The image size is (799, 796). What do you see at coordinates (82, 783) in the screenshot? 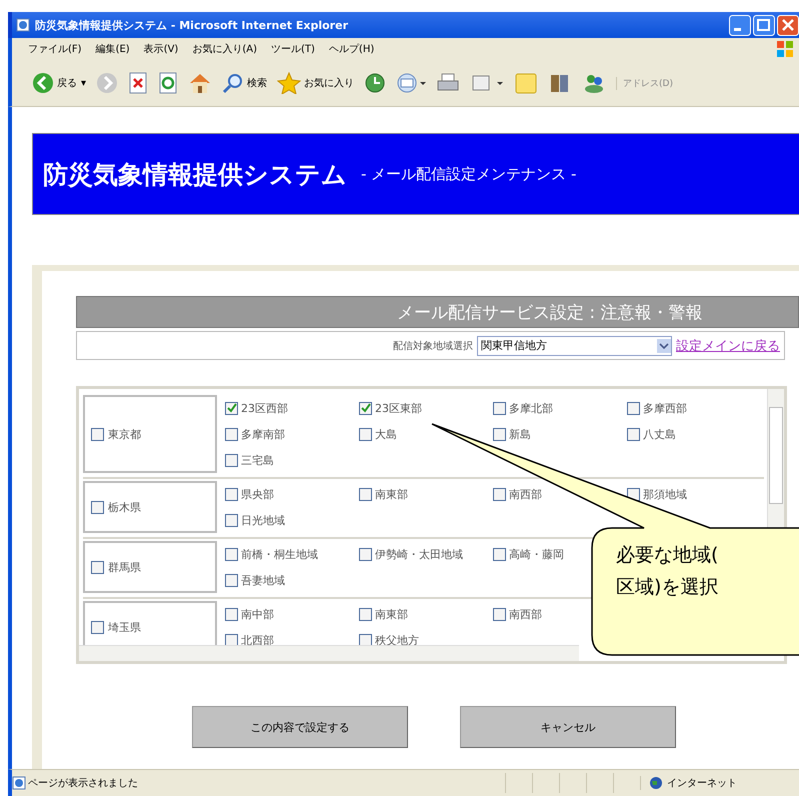
I see `status-text: ページが表示されました` at bounding box center [82, 783].